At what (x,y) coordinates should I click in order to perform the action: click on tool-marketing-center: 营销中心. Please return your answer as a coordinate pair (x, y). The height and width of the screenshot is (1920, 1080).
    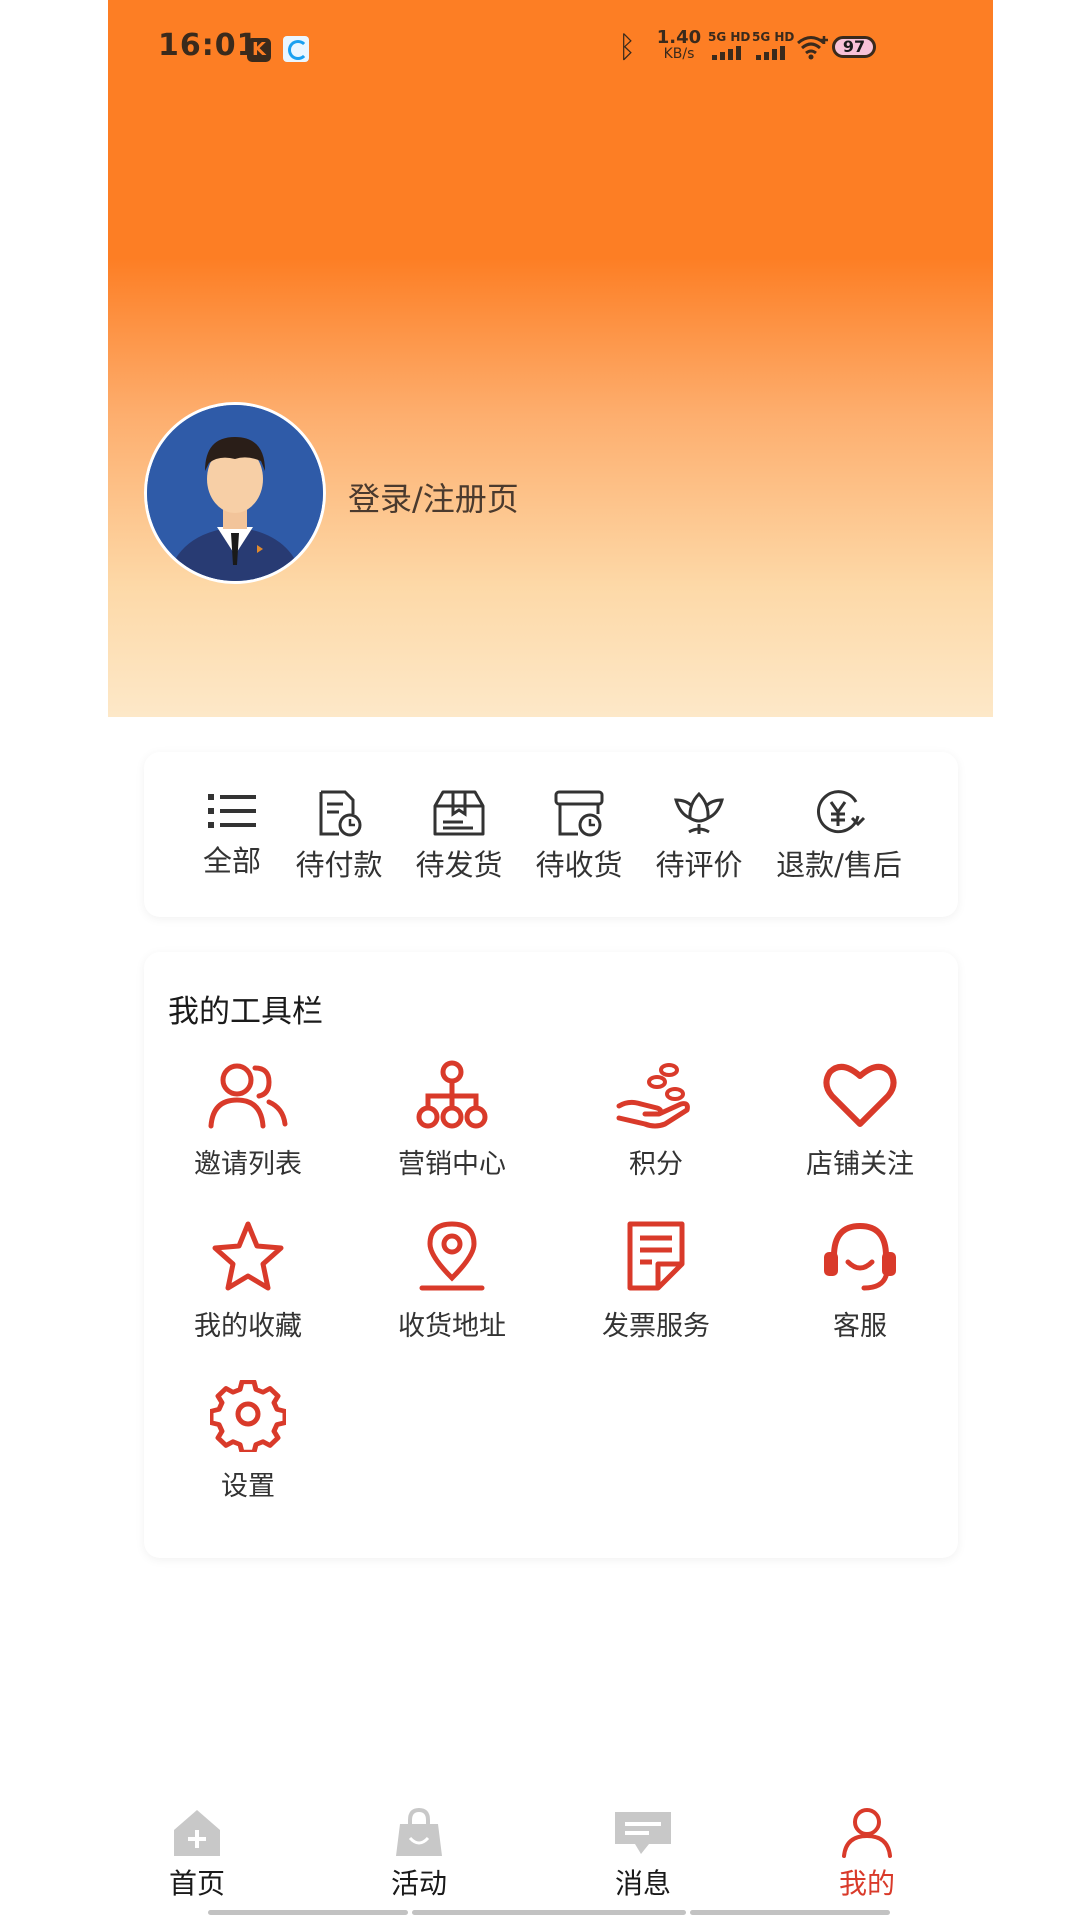
    Looking at the image, I should click on (452, 1120).